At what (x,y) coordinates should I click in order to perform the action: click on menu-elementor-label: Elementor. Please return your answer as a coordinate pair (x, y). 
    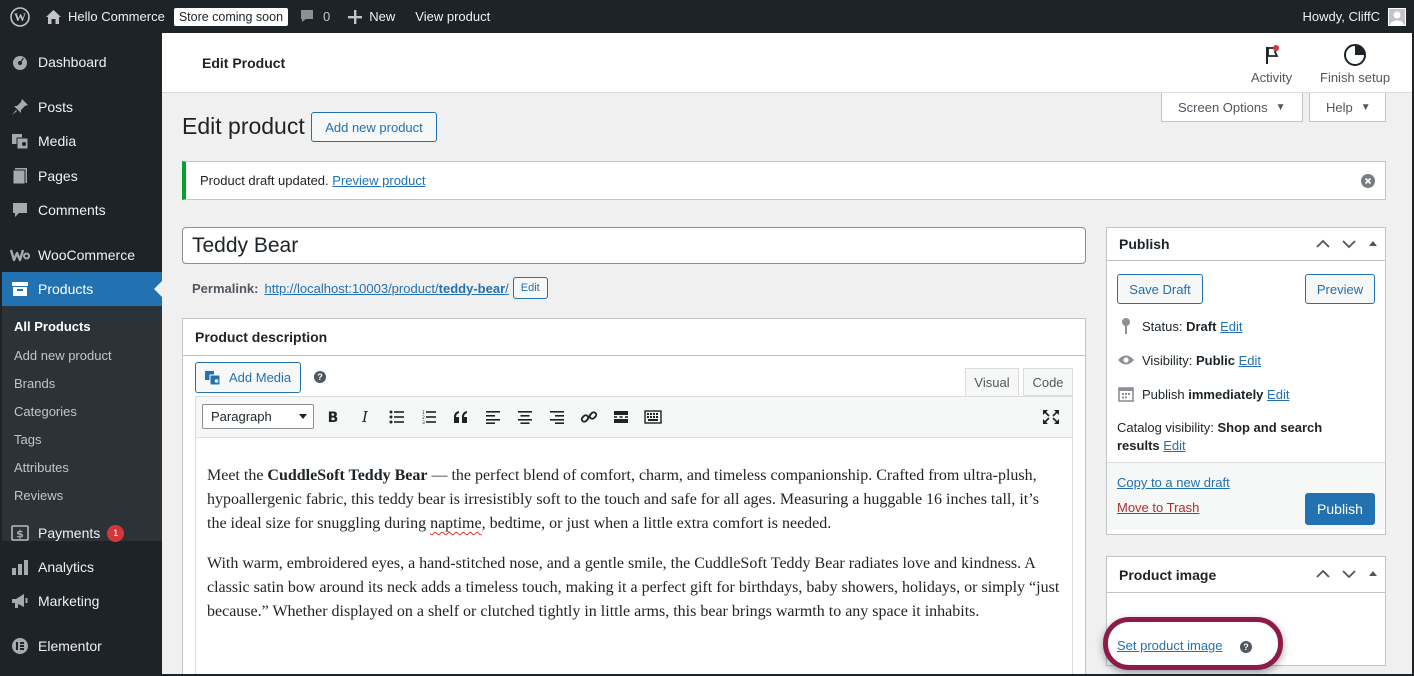
    Looking at the image, I should click on (70, 646).